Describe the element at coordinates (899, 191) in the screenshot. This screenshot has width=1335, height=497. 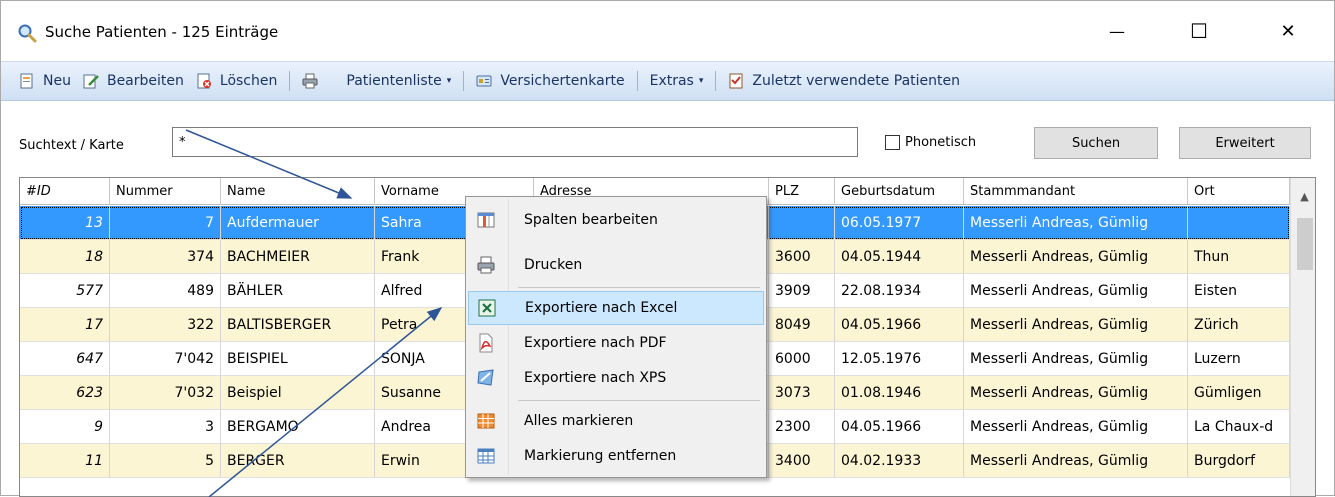
I see `column-header-geburtsdatum: Geburtsdatum` at that location.